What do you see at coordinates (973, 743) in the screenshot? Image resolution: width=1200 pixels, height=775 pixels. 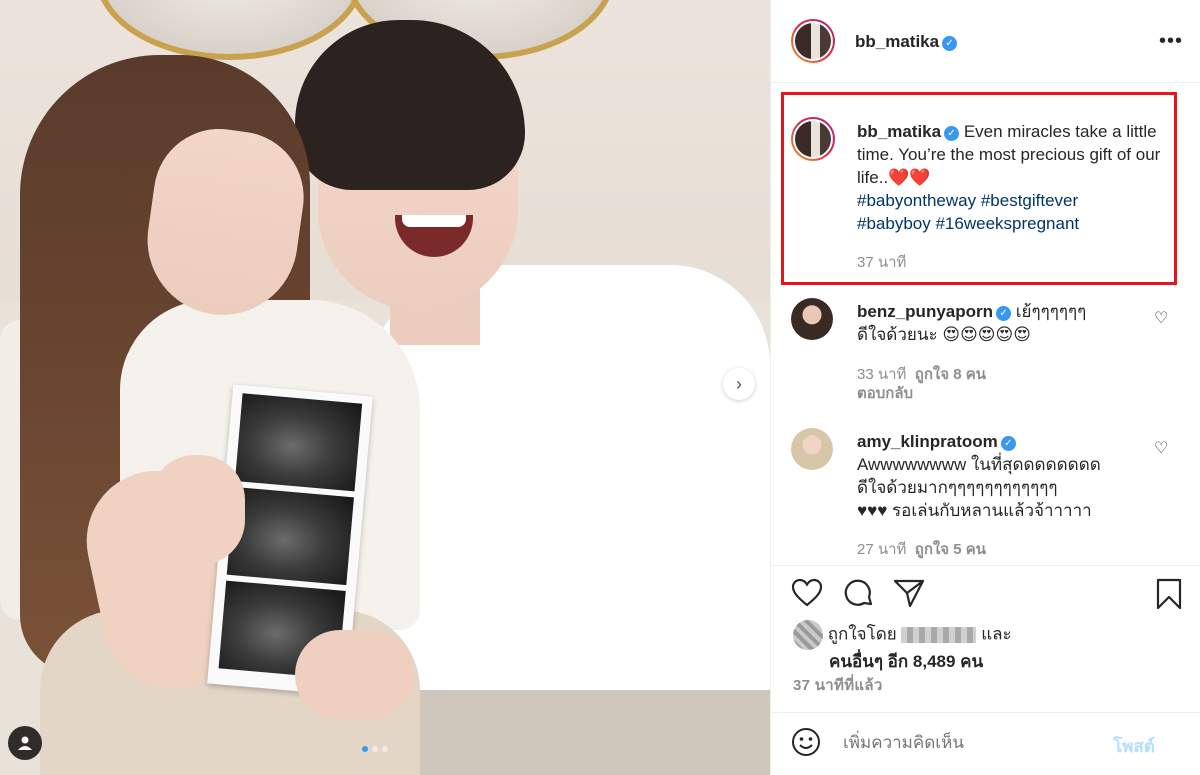 I see `comment-input` at bounding box center [973, 743].